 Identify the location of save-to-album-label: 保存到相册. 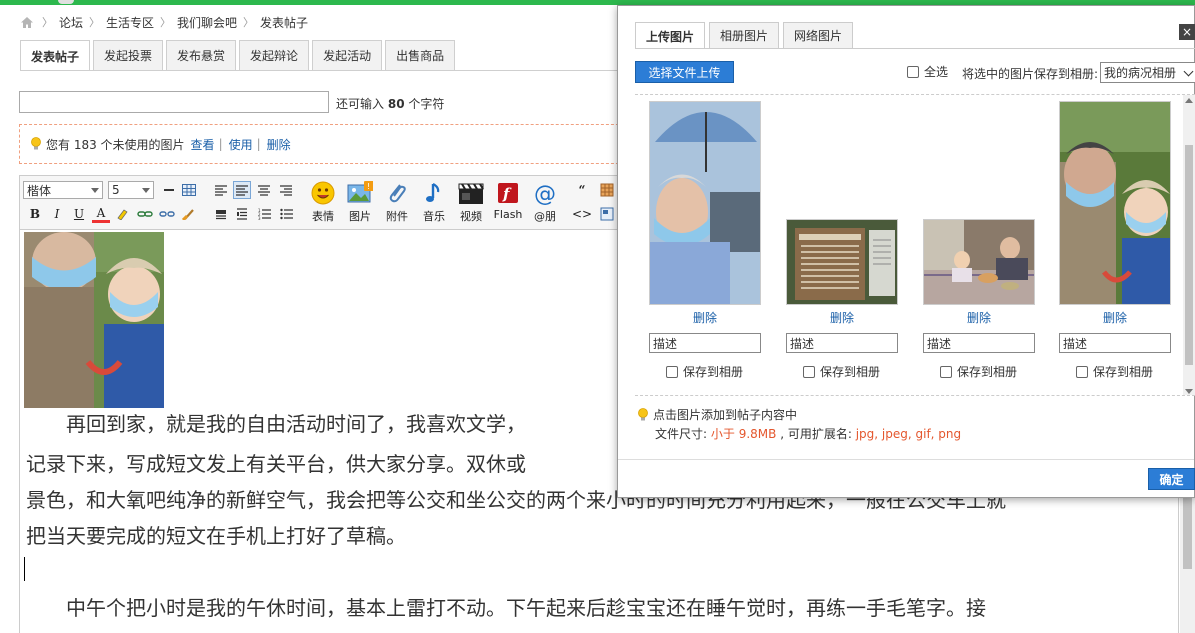
(987, 372).